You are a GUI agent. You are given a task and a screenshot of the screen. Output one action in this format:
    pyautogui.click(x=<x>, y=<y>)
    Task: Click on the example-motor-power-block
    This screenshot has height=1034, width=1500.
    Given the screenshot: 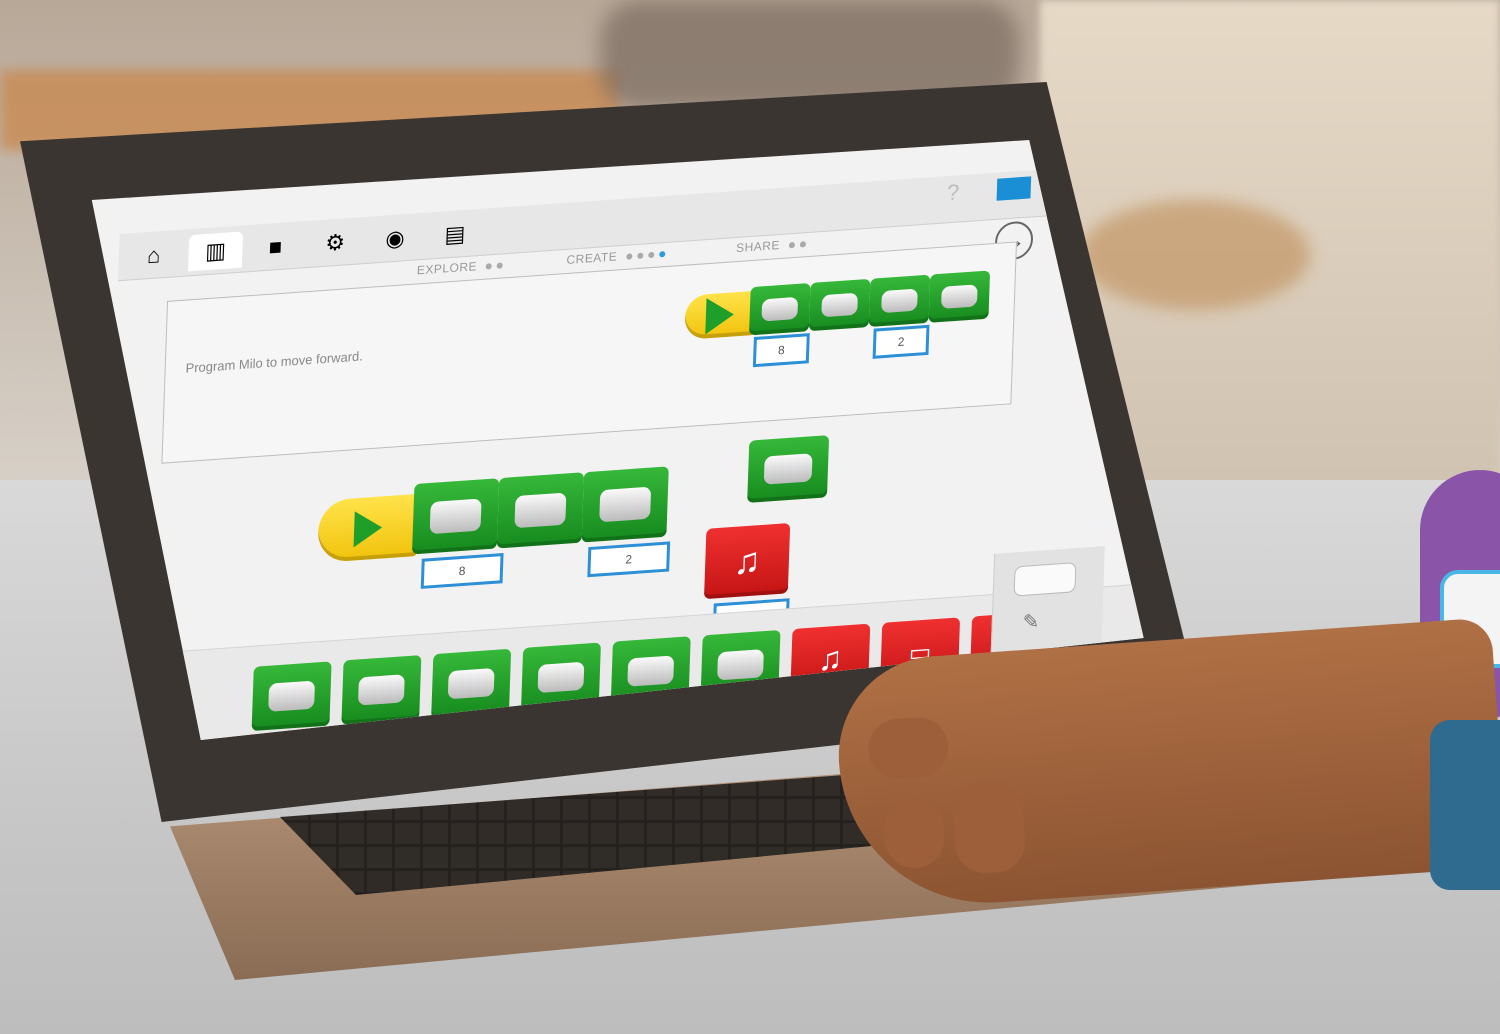 What is the action you would take?
    pyautogui.click(x=780, y=309)
    